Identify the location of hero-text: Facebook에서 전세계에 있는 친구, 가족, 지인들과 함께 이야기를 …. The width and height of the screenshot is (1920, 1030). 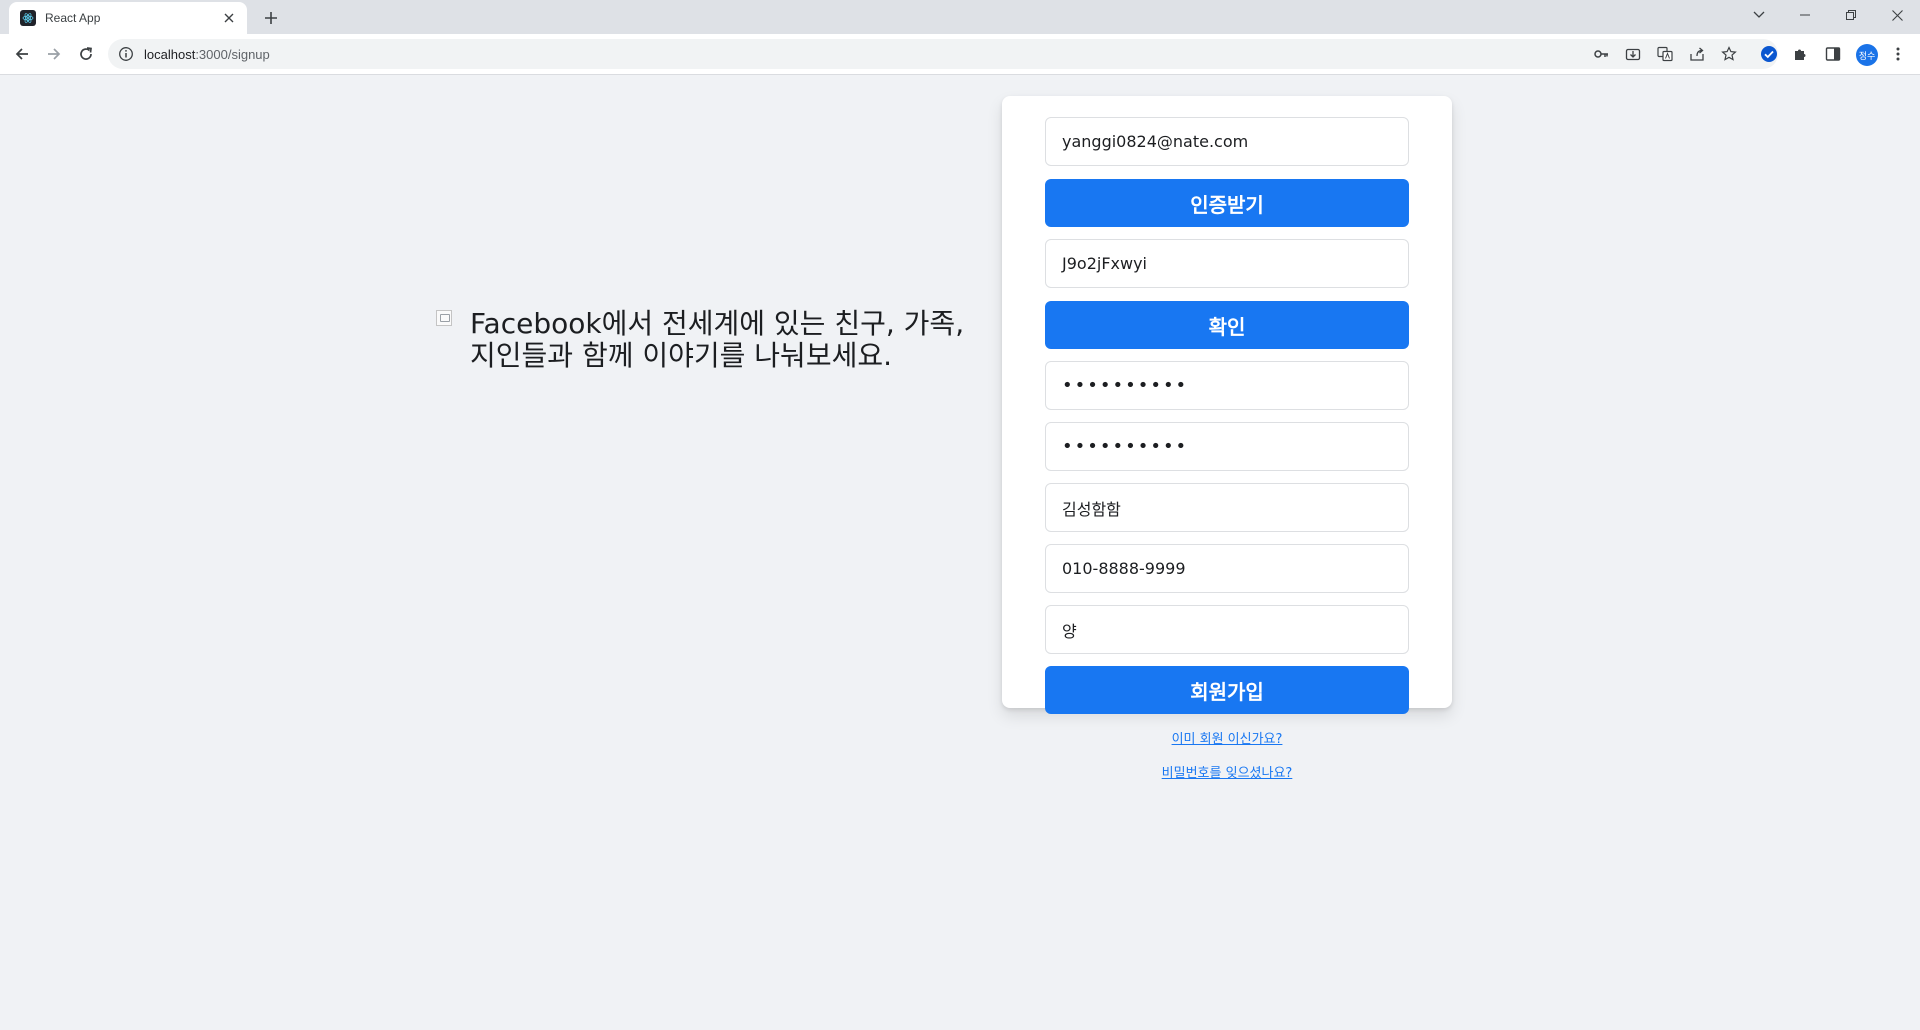
(717, 339).